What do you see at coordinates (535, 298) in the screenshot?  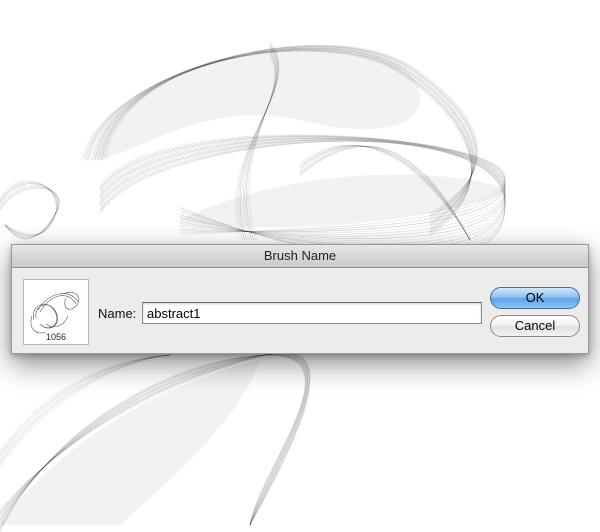 I see `ok-button: OK` at bounding box center [535, 298].